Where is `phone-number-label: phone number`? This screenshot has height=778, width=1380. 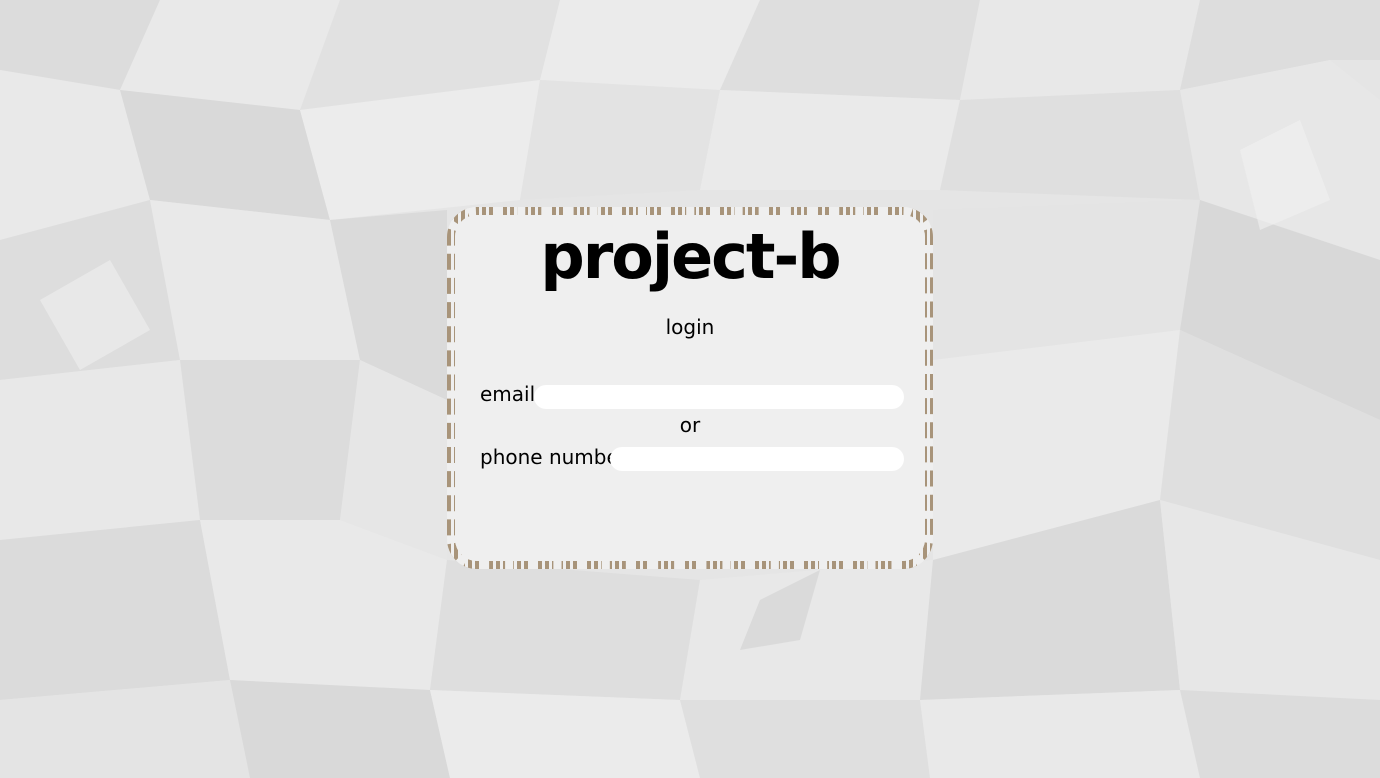 phone-number-label: phone number is located at coordinates (554, 457).